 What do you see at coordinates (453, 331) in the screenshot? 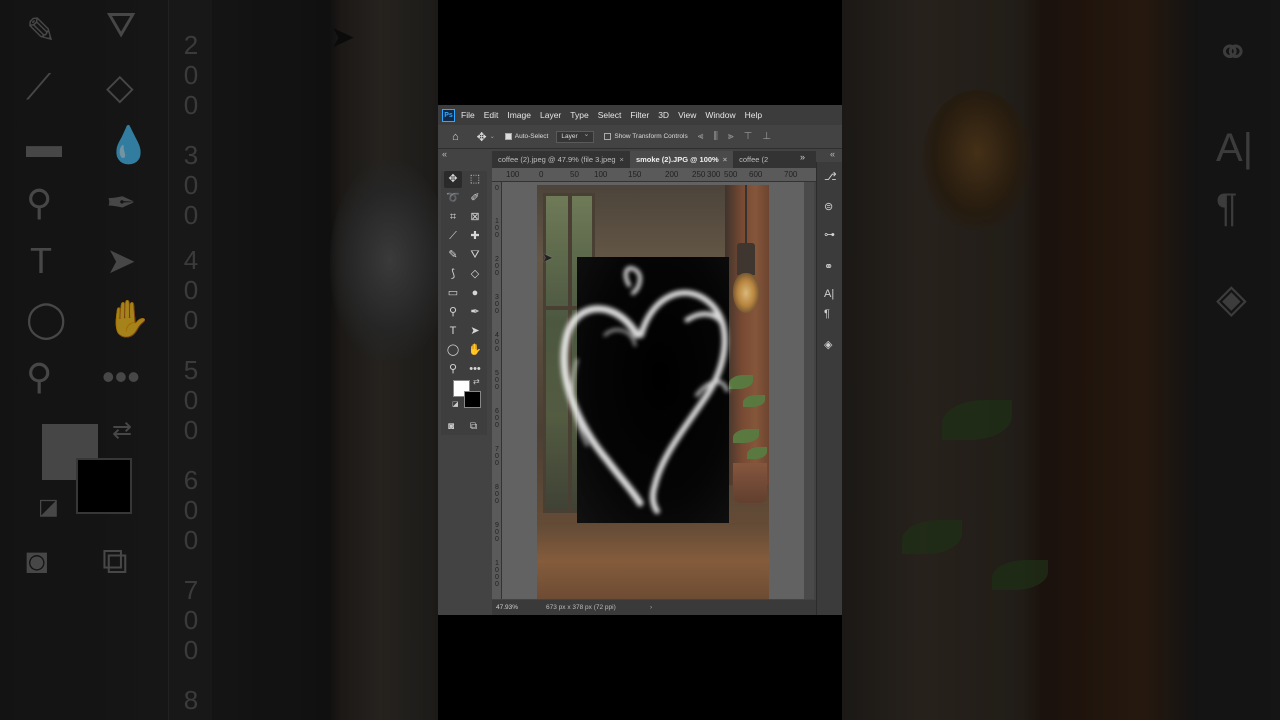
I see `type-tool-icon: T` at bounding box center [453, 331].